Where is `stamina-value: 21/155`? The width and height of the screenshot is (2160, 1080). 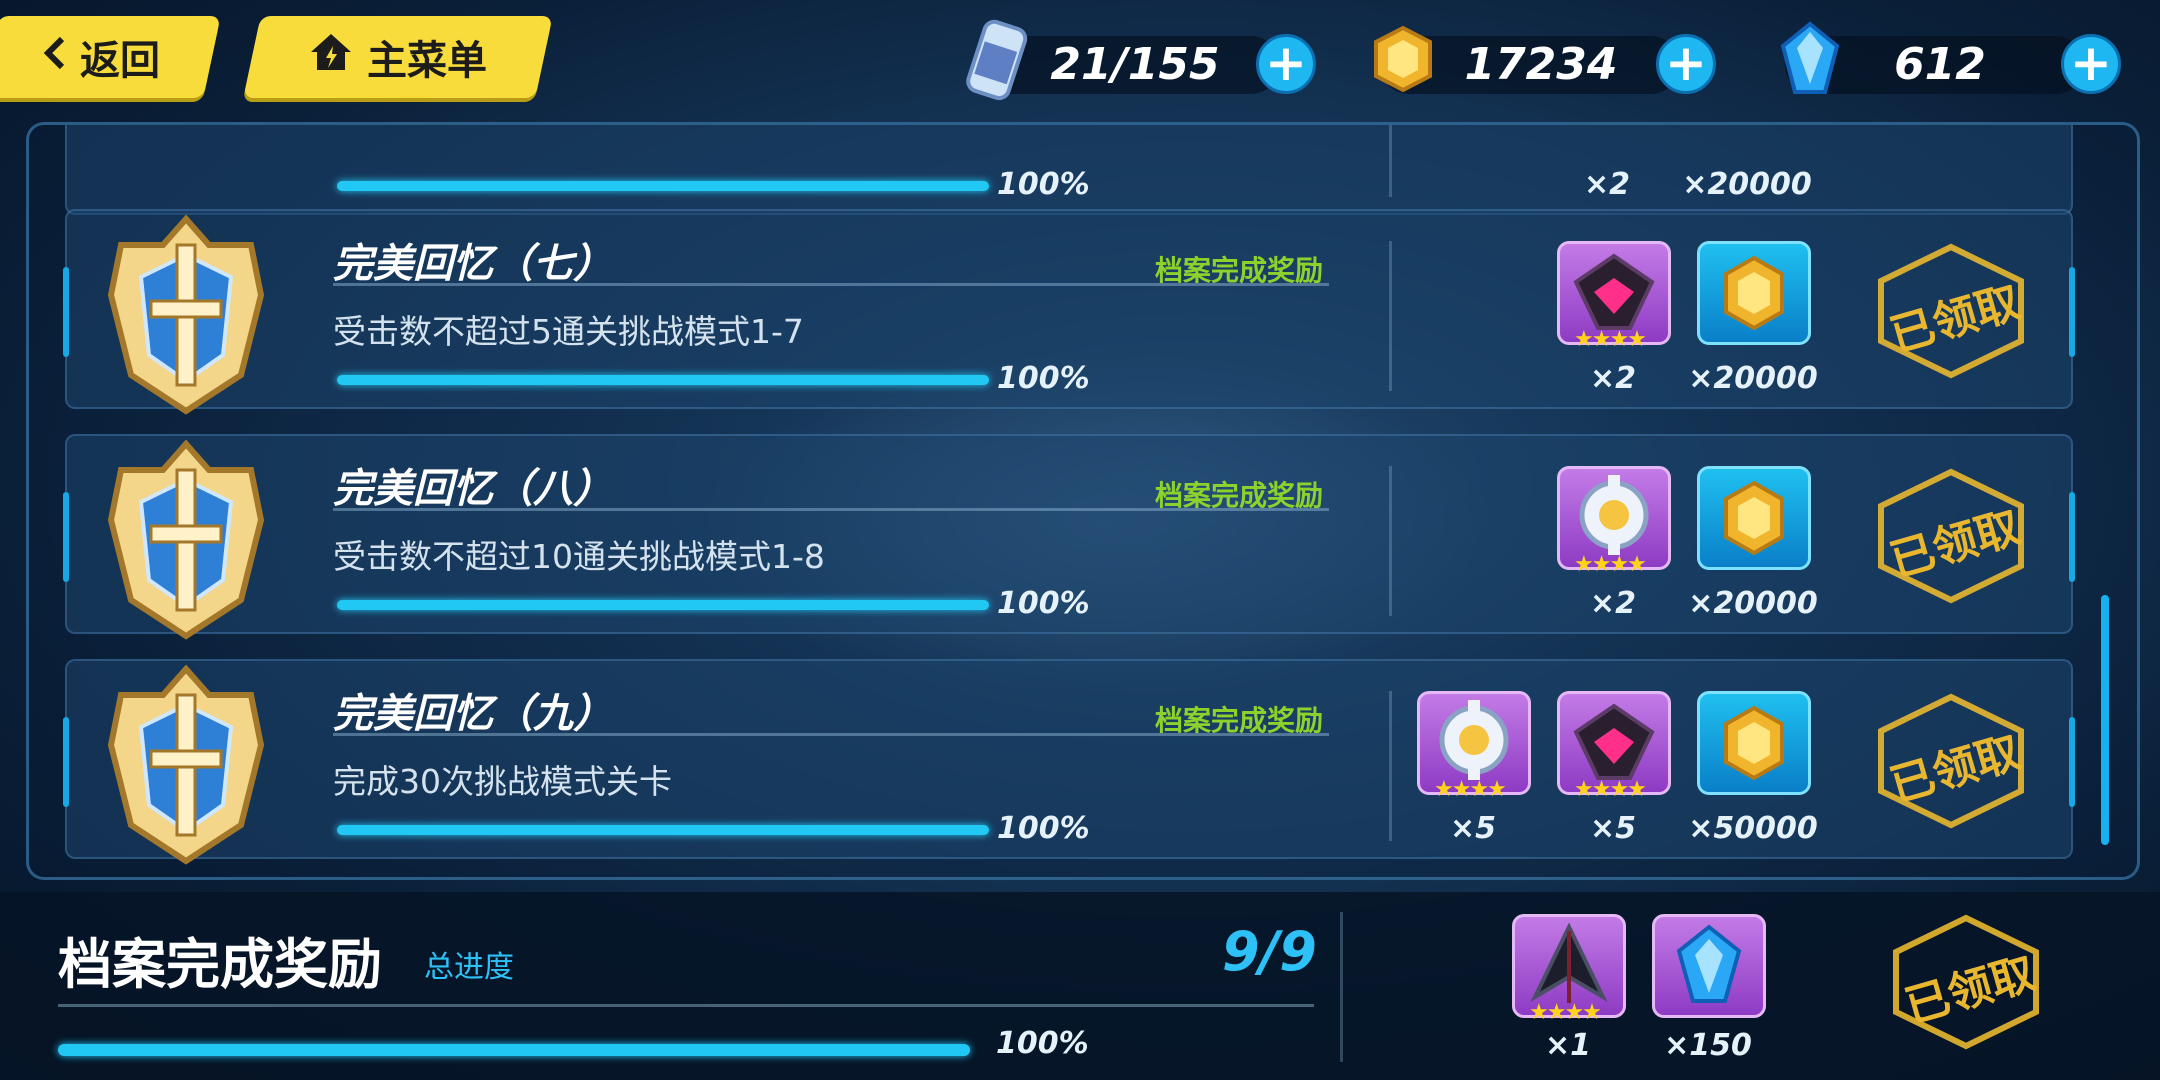 stamina-value: 21/155 is located at coordinates (1135, 64).